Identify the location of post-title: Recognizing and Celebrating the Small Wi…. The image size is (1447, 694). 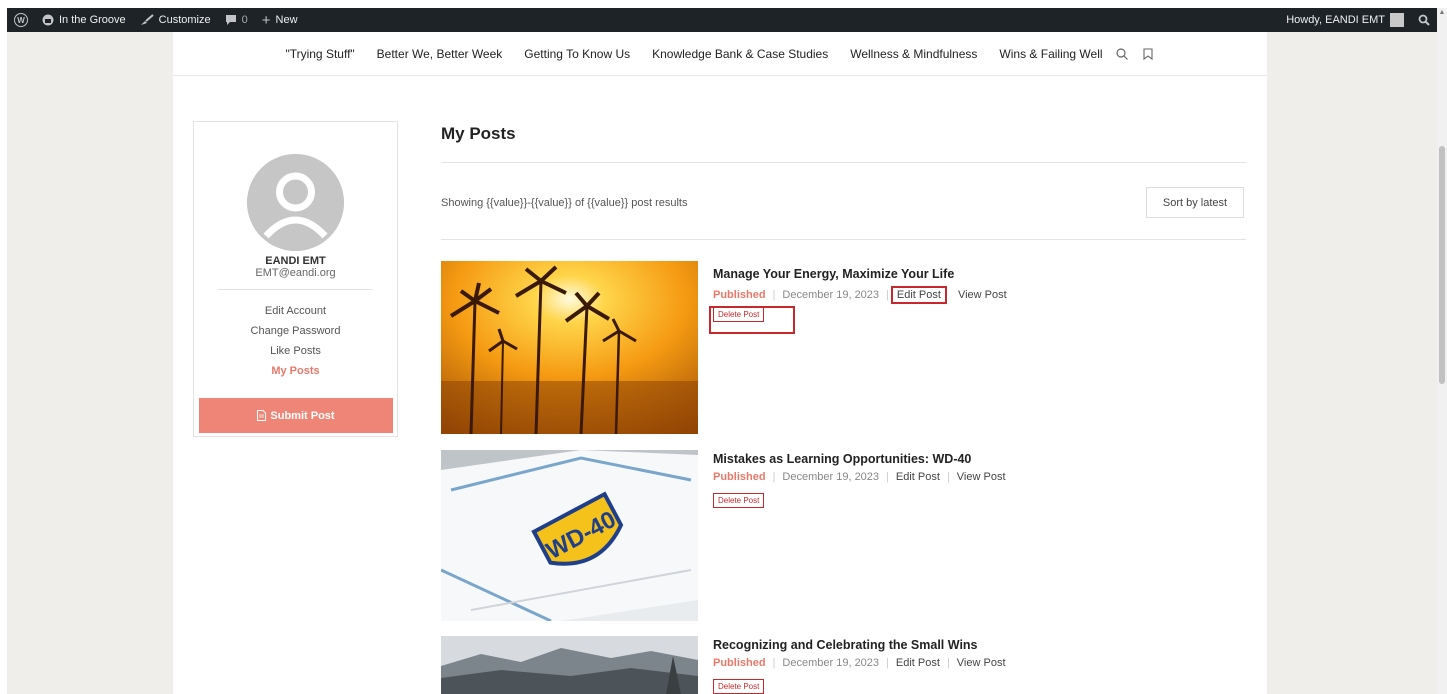
(845, 645).